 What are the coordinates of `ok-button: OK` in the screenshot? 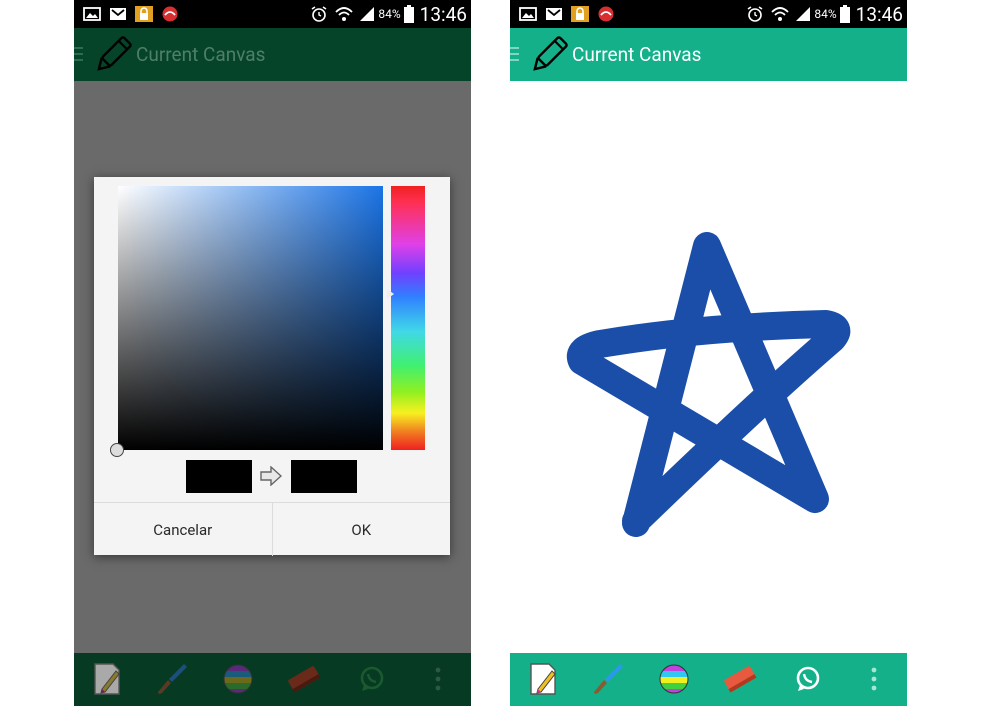 It's located at (361, 529).